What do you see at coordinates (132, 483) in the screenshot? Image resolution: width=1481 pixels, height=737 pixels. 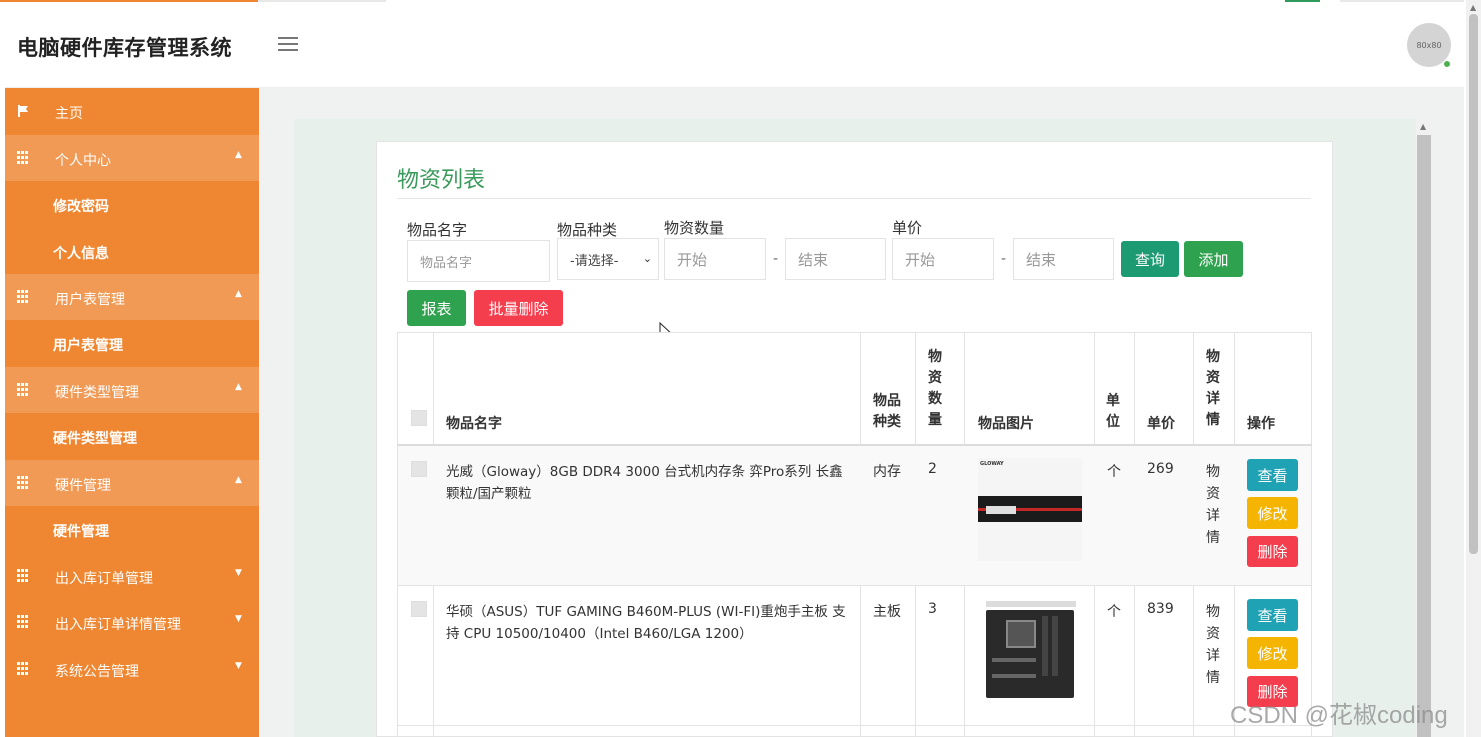 I see `sidebar-group-hardware: 硬件管理 ▲` at bounding box center [132, 483].